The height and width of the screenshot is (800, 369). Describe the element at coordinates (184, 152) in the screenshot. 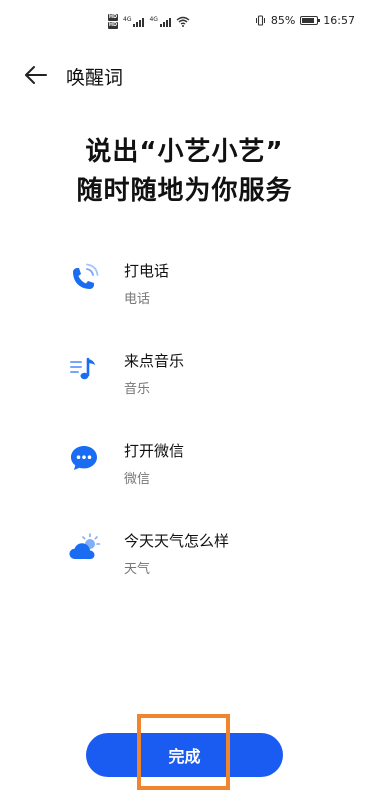

I see `headline-line-1: 说出“小艺小艺”` at that location.